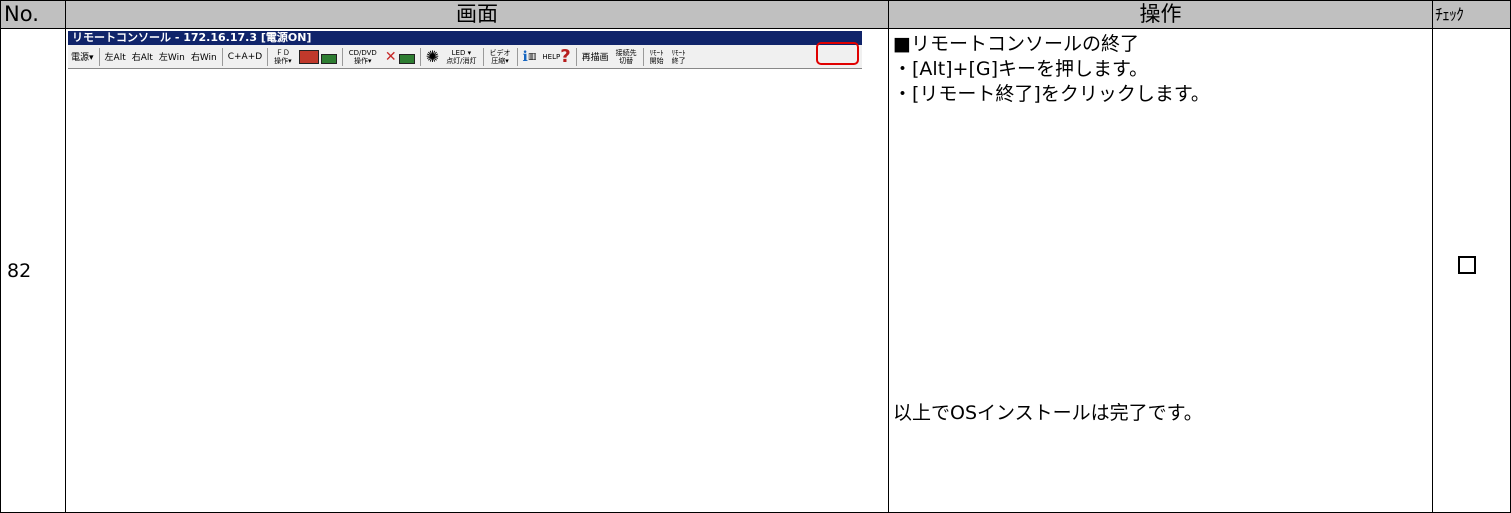  I want to click on cd-label-bottom: 操作▾, so click(362, 60).